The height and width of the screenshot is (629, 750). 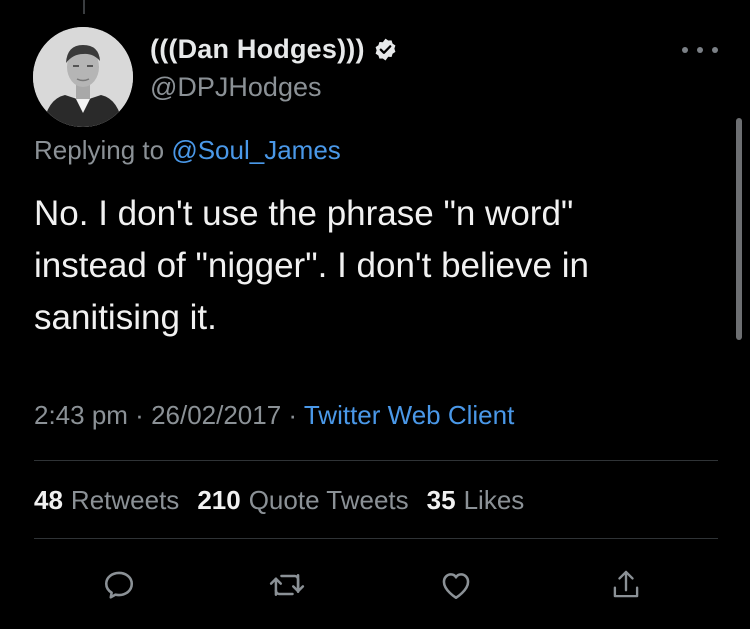 I want to click on verified-badge-icon, so click(x=385, y=49).